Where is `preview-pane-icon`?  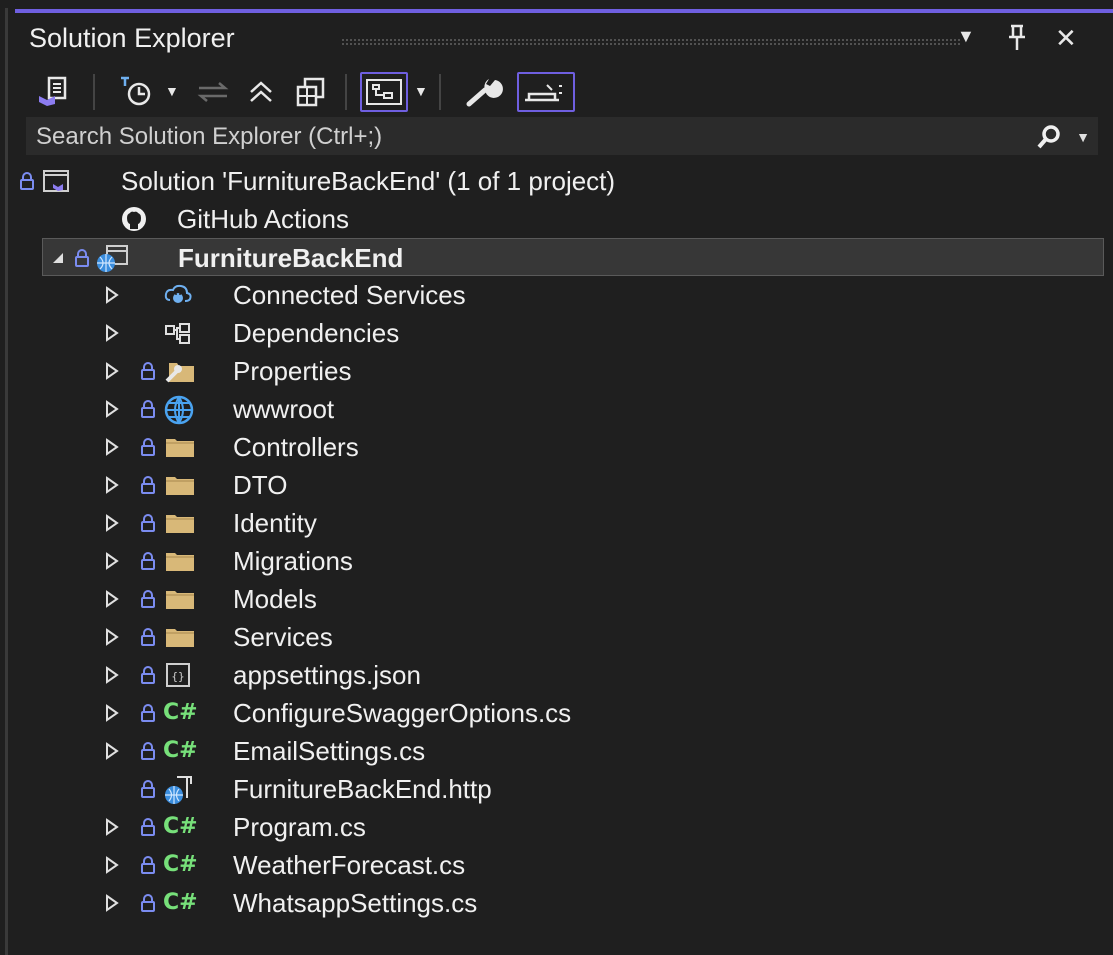
preview-pane-icon is located at coordinates (543, 93).